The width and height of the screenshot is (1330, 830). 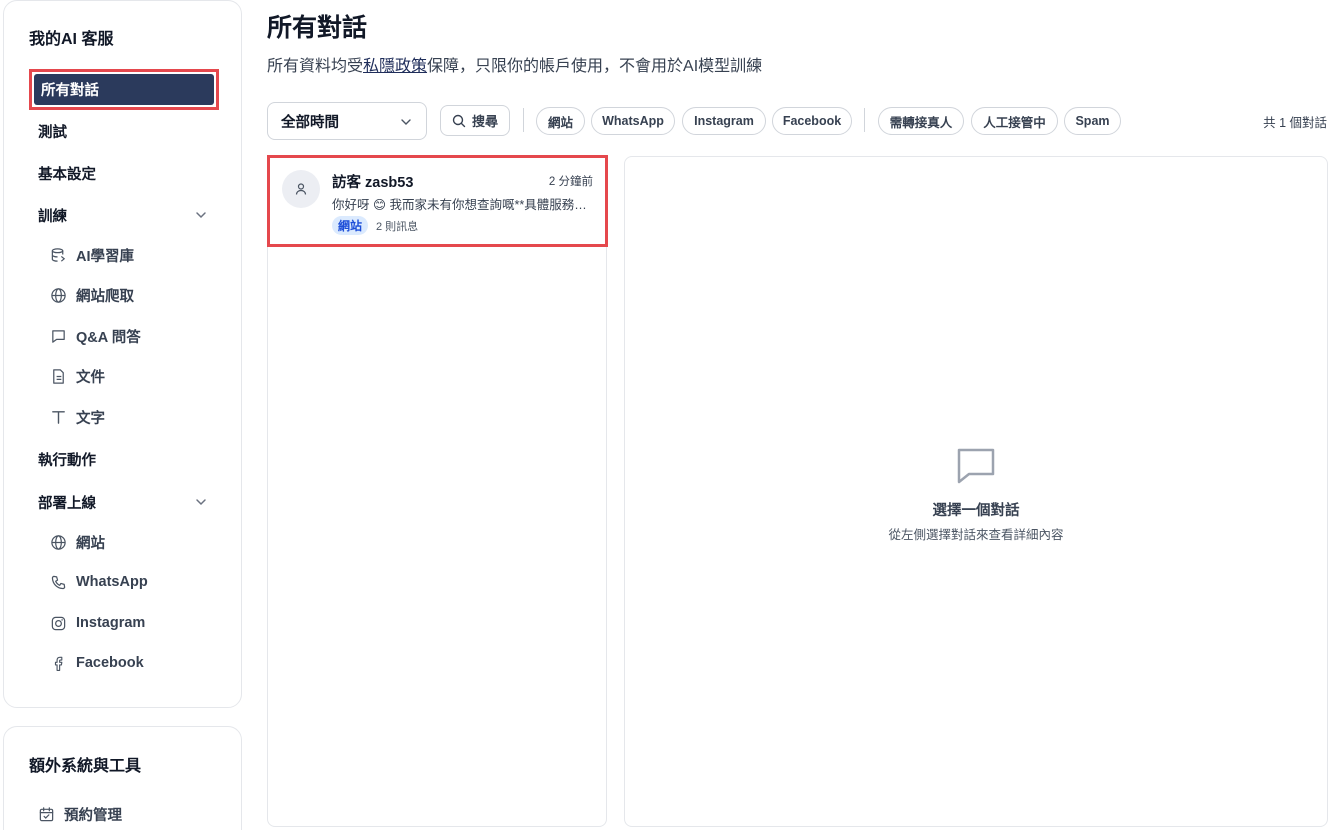 I want to click on sidebar-item-deploy-whatsapp: WhatsApp, so click(x=99, y=582).